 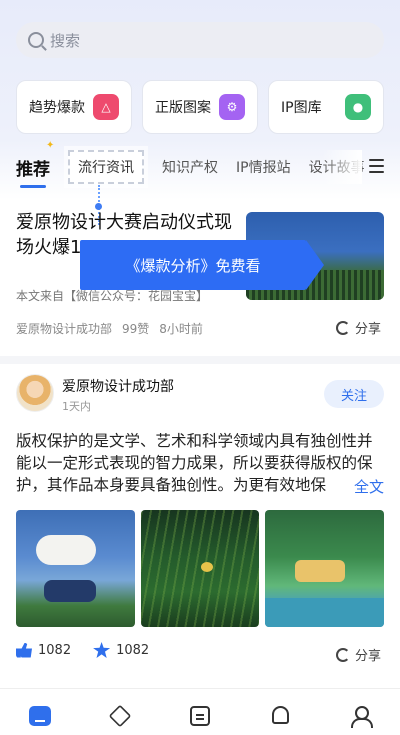 I want to click on home-icon, so click(x=40, y=716).